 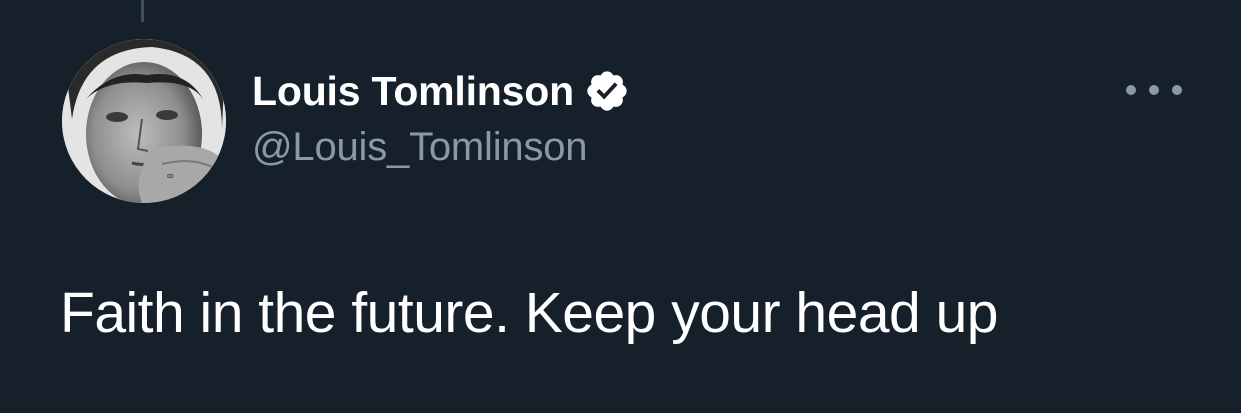 What do you see at coordinates (142, 11) in the screenshot?
I see `thread-connector-line` at bounding box center [142, 11].